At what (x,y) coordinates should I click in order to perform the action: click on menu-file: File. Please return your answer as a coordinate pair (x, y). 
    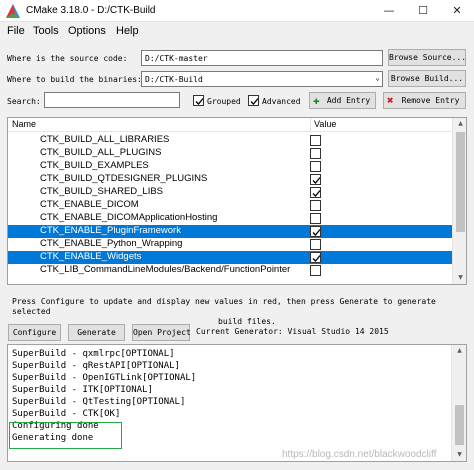
    Looking at the image, I should click on (16, 31).